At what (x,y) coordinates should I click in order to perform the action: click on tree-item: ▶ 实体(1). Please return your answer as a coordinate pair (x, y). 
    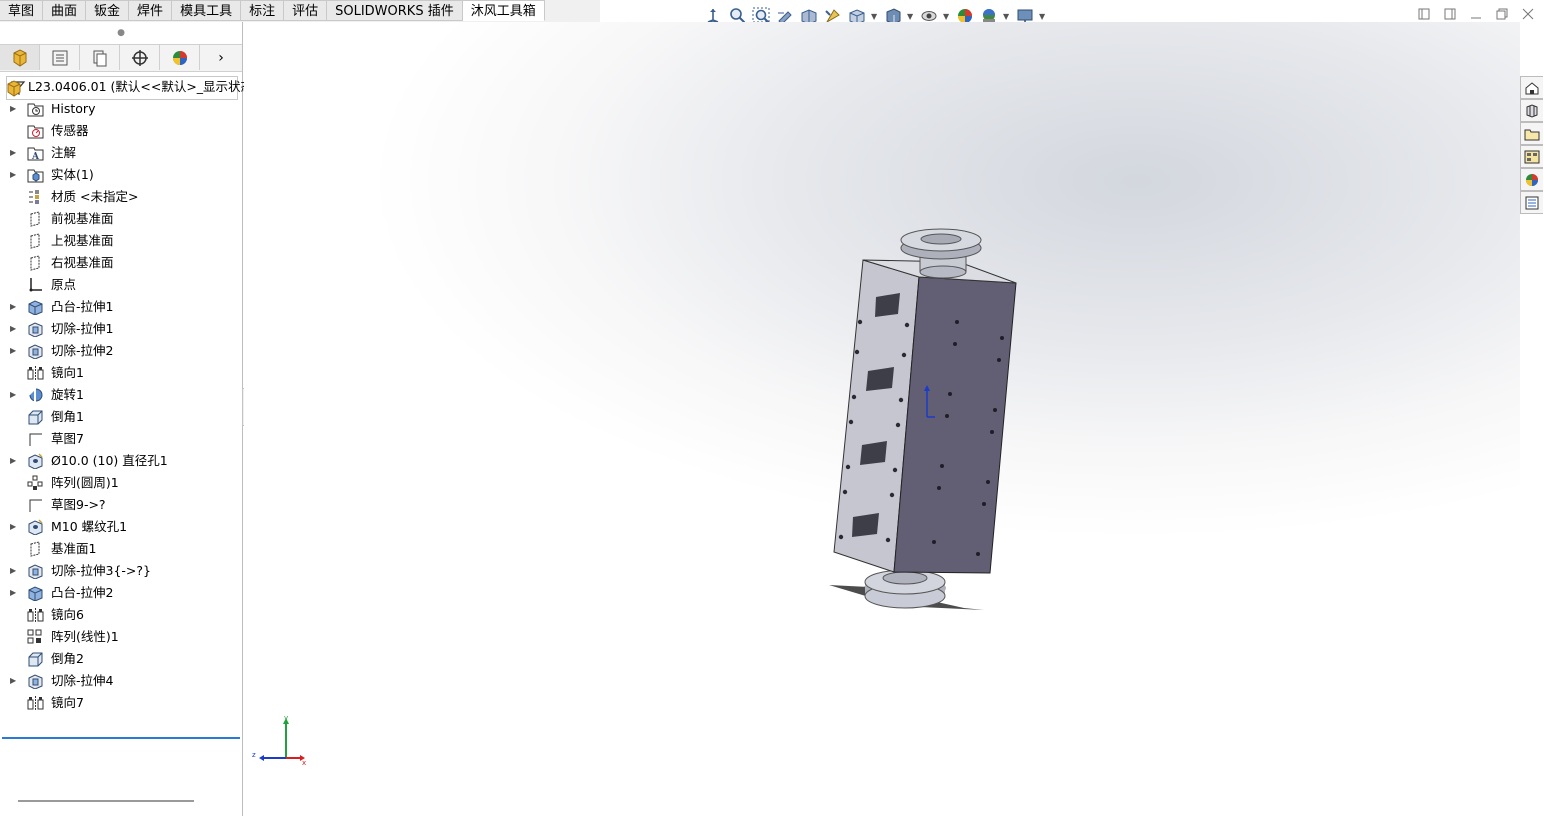
    Looking at the image, I should click on (121, 175).